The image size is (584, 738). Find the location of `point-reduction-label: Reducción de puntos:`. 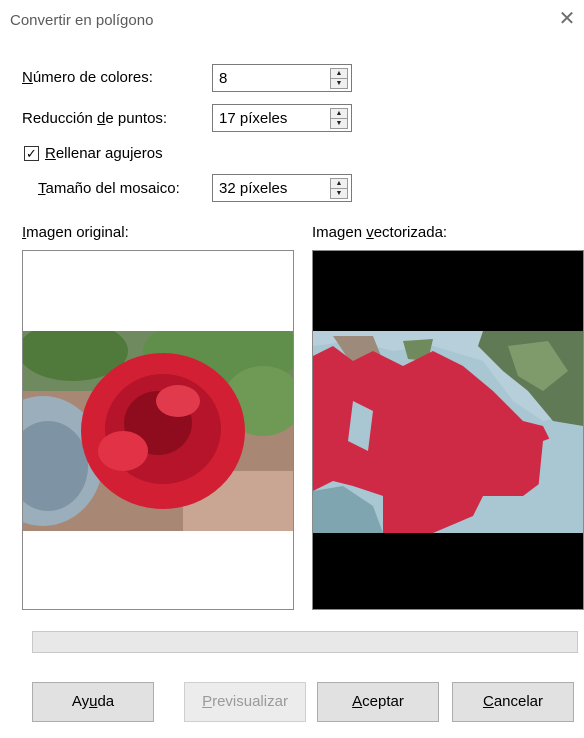

point-reduction-label: Reducción de puntos: is located at coordinates (95, 118).